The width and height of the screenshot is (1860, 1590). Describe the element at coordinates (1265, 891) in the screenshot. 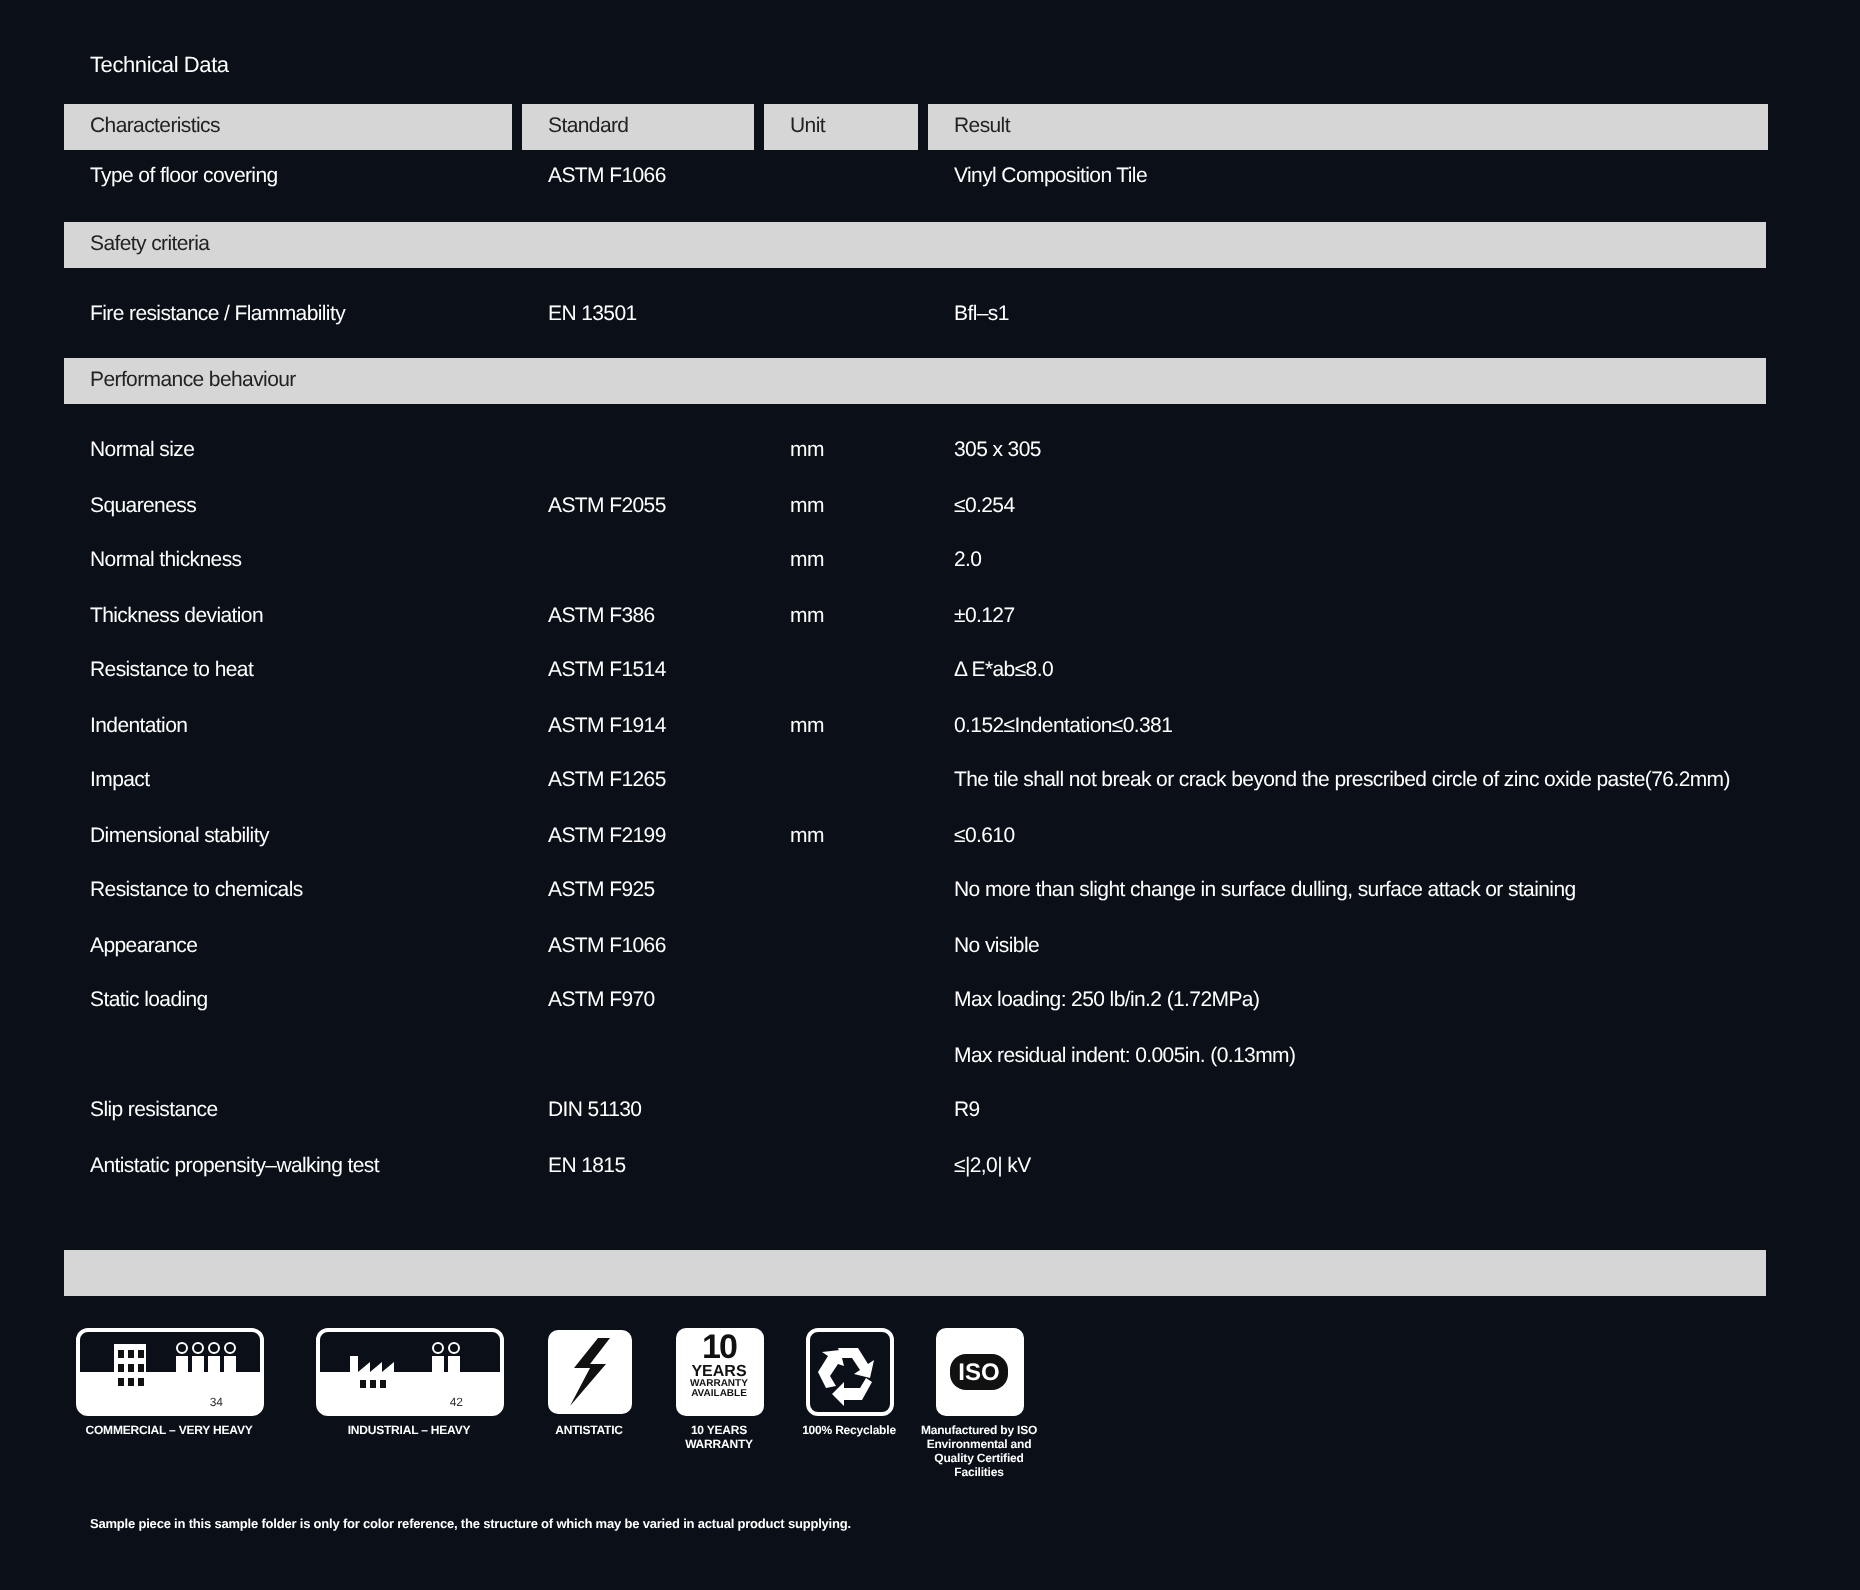

I see `result-cell-text: No more than slight change in surface dulling, surface attack or staining` at that location.